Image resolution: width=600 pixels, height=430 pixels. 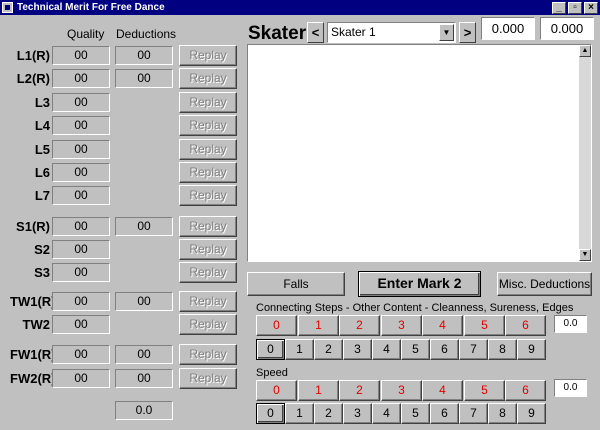 What do you see at coordinates (357, 349) in the screenshot?
I see `connecting-decimal-button-3: 3` at bounding box center [357, 349].